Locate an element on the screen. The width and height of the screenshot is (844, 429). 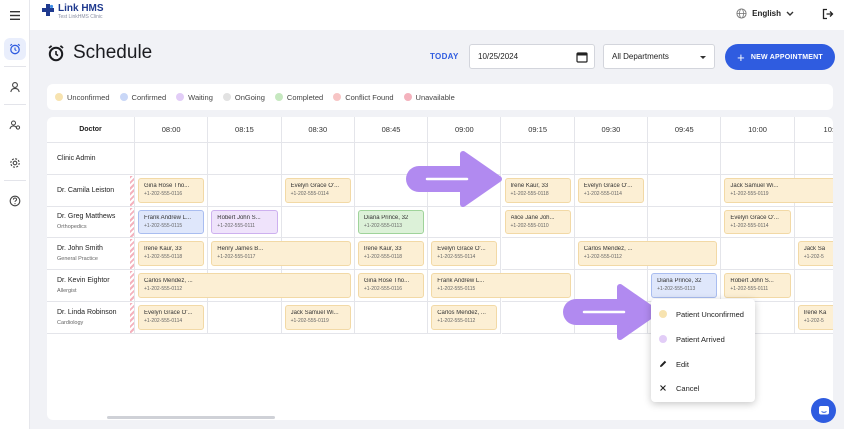
calendar-icon is located at coordinates (582, 57).